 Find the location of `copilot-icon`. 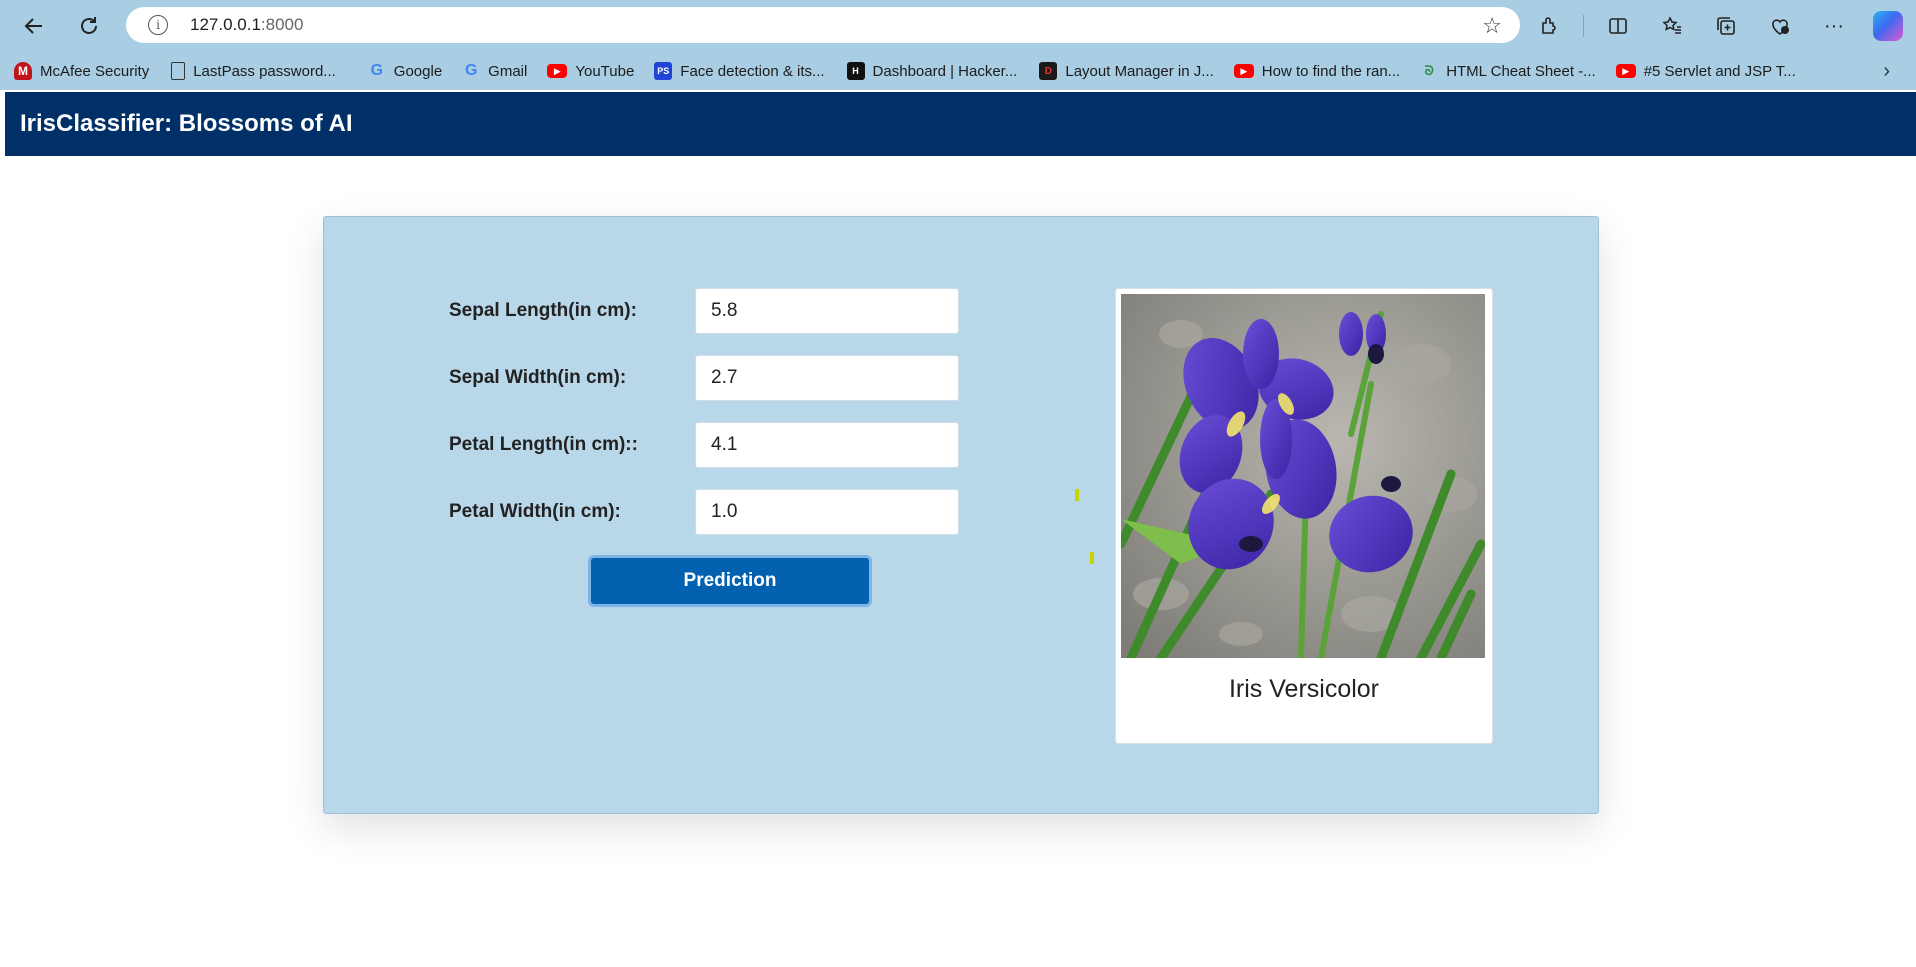

copilot-icon is located at coordinates (1888, 26).